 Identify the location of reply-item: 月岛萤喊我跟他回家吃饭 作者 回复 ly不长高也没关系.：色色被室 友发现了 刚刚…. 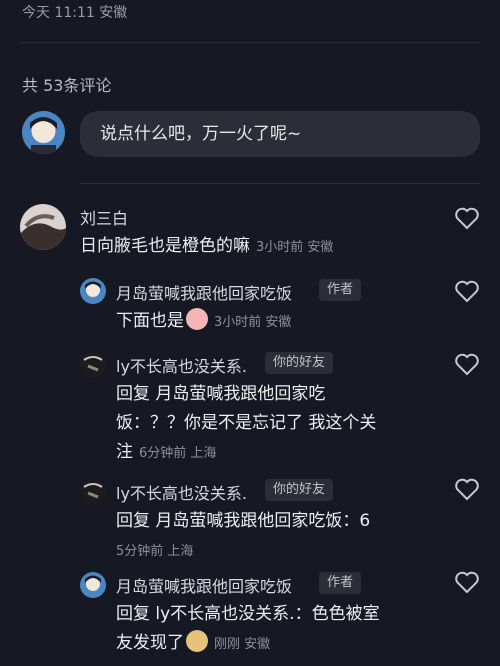
(250, 617).